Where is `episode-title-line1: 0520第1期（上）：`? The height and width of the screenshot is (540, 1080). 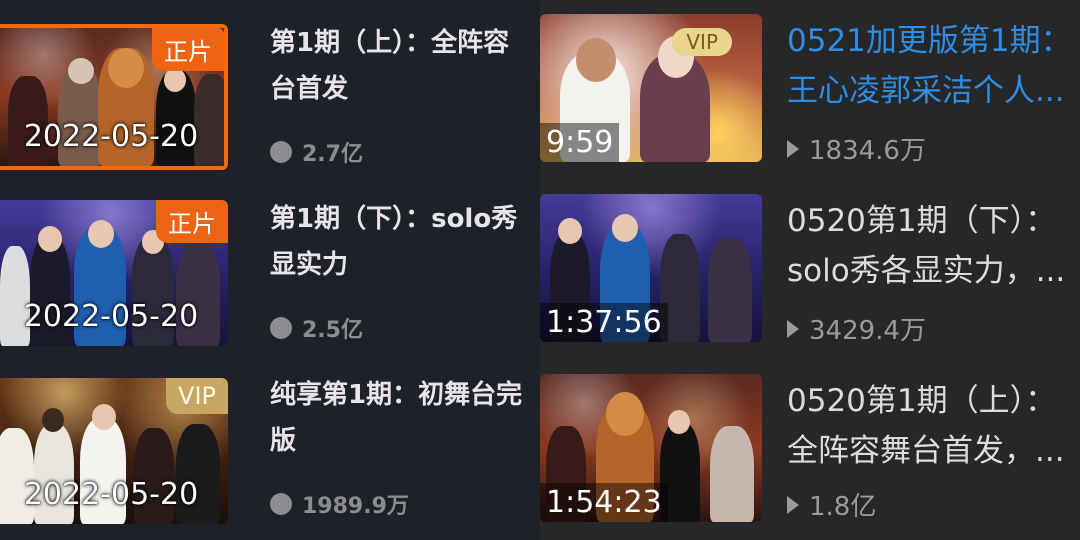
episode-title-line1: 0520第1期（上）： is located at coordinates (922, 401).